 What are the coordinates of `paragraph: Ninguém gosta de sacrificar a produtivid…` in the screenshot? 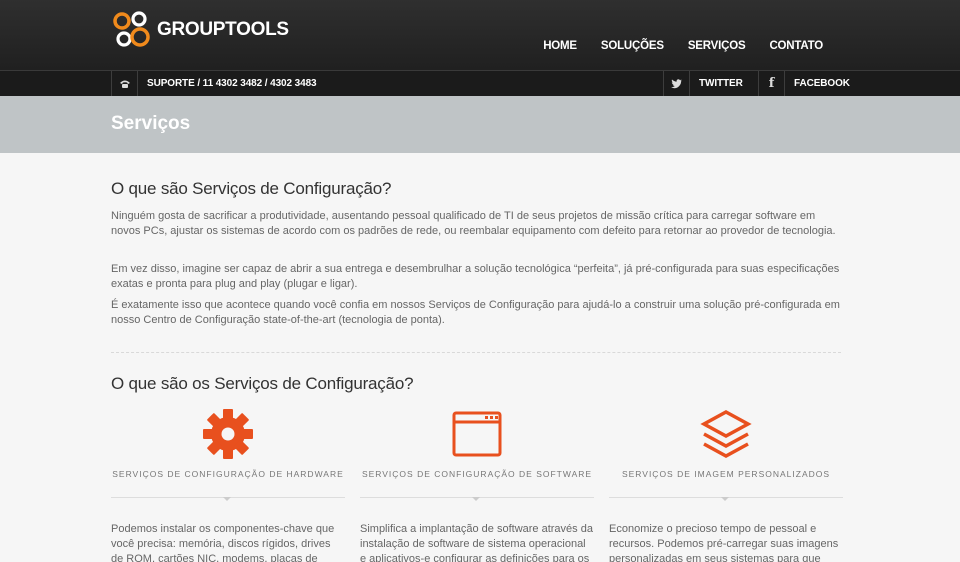 It's located at (473, 223).